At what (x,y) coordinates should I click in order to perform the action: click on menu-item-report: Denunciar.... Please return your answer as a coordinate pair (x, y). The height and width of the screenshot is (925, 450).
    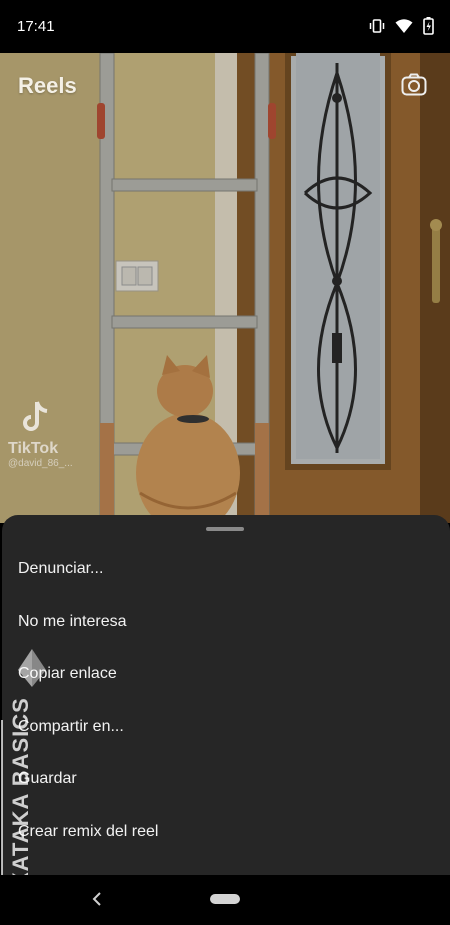
    Looking at the image, I should click on (226, 575).